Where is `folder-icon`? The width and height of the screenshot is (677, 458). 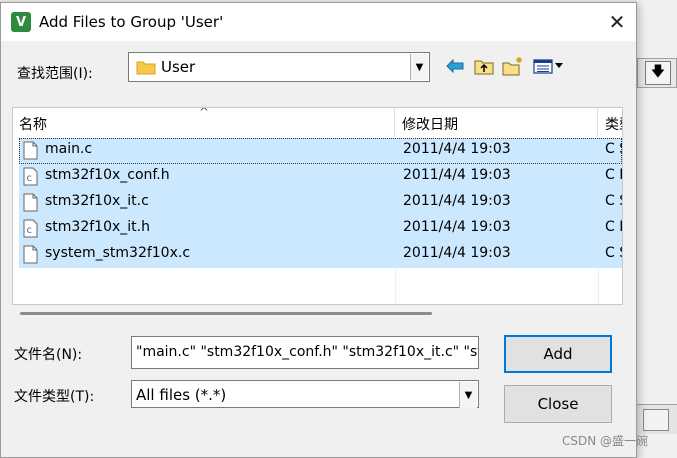
folder-icon is located at coordinates (146, 68).